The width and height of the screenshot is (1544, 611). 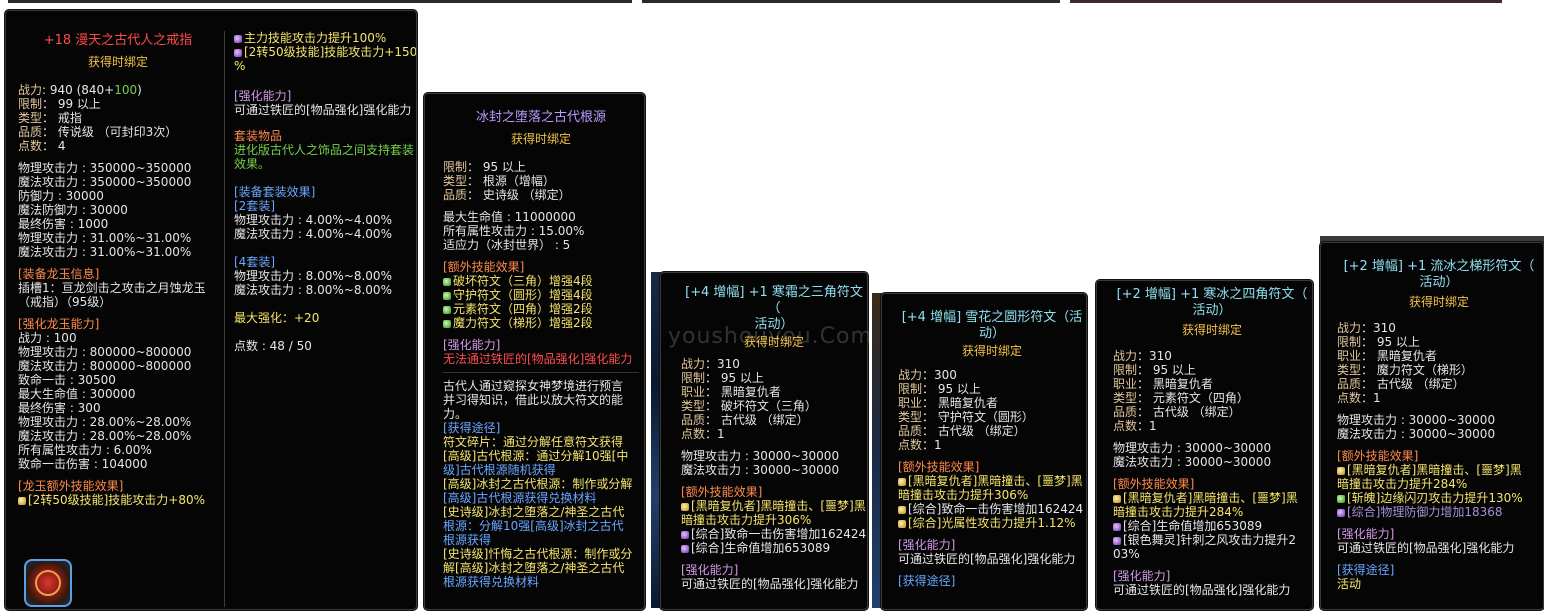 I want to click on skill-line: [综合]光属性攻击力提升1.12%, so click(x=992, y=523).